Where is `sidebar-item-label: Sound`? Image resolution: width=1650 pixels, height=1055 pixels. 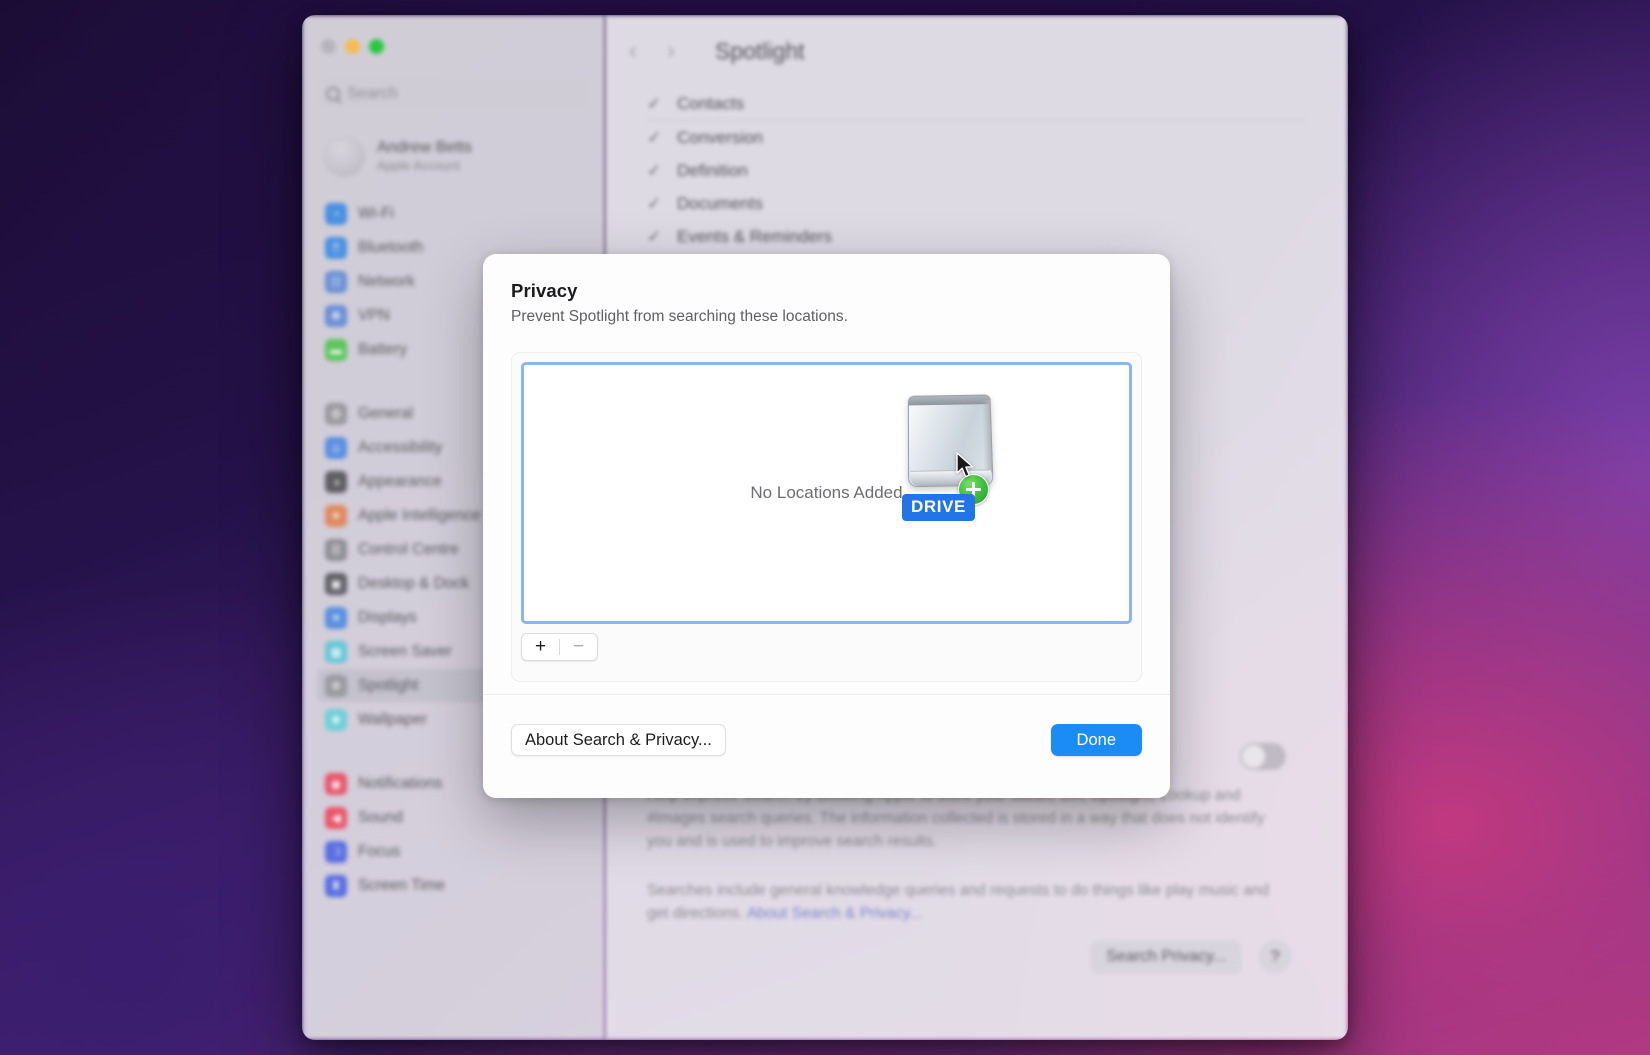 sidebar-item-label: Sound is located at coordinates (380, 817).